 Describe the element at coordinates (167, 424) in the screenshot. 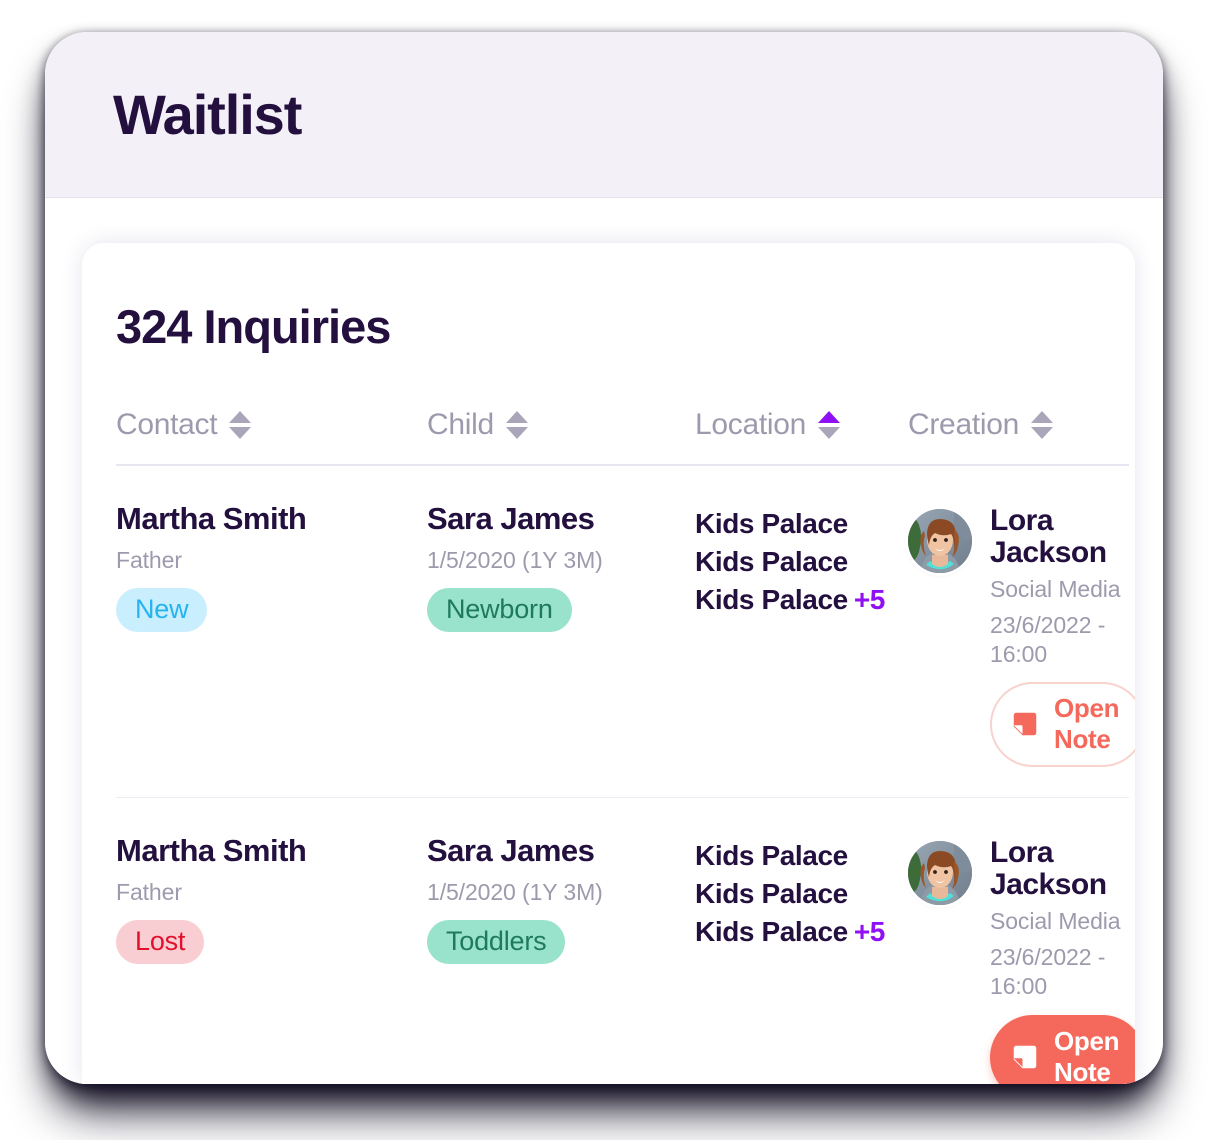

I see `column-header-contact-label: Contact` at that location.